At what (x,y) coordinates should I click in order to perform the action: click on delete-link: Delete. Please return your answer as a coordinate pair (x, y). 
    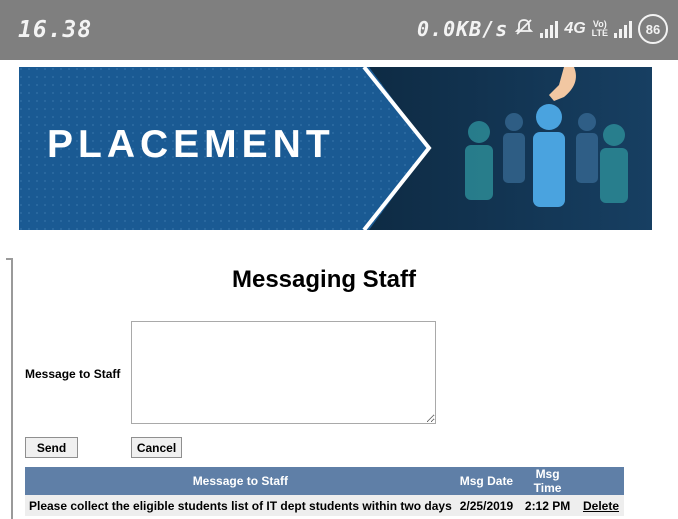
    Looking at the image, I should click on (601, 506).